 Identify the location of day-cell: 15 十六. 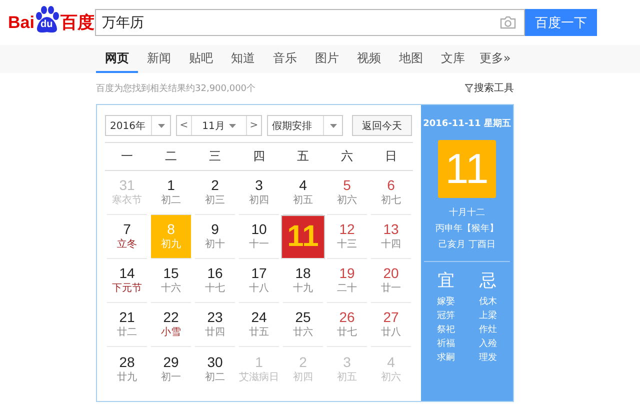
(171, 281).